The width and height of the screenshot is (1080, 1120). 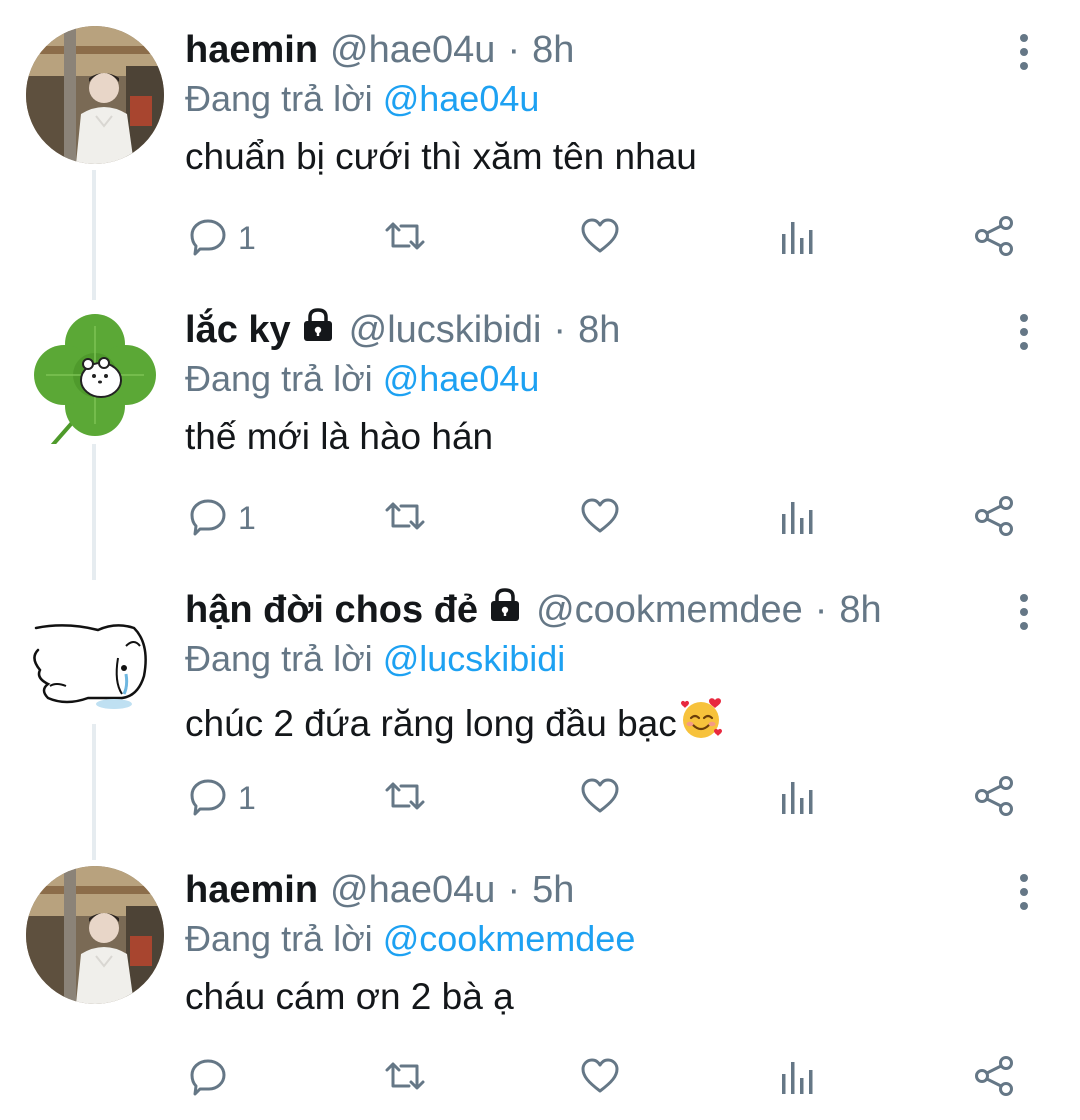 I want to click on timestamp: 5h, so click(x=553, y=890).